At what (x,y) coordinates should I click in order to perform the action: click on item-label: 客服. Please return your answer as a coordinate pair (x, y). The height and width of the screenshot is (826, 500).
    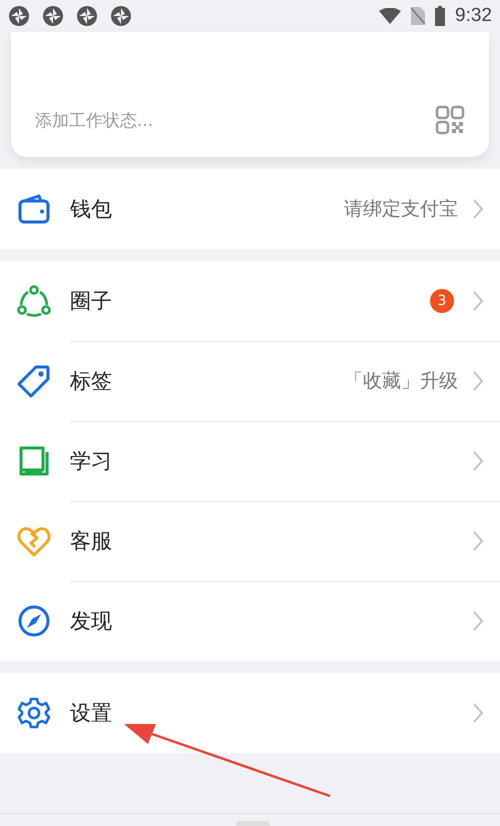
    Looking at the image, I should click on (91, 541).